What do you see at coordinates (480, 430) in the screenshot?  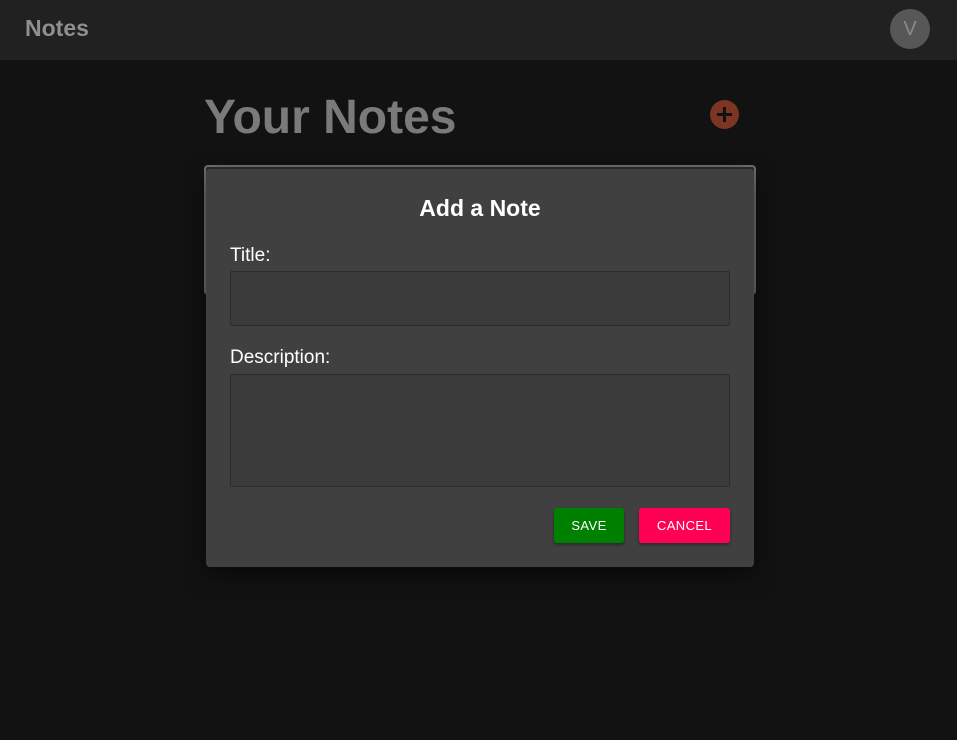 I see `description-input` at bounding box center [480, 430].